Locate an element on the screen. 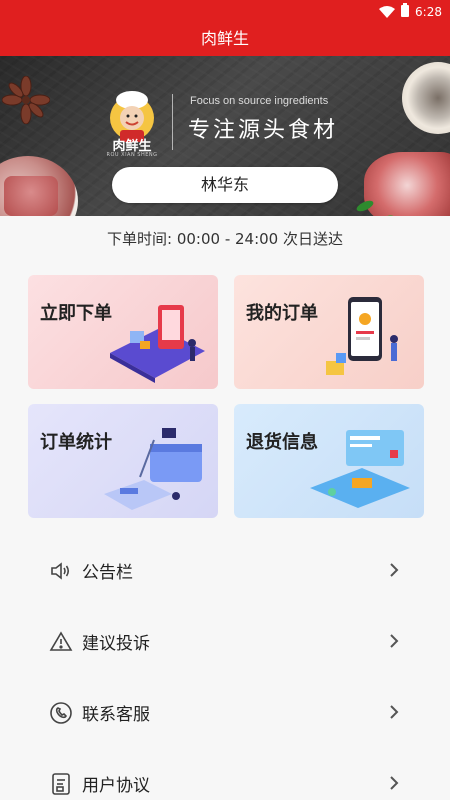 The image size is (450, 800). battery-icon is located at coordinates (405, 11).